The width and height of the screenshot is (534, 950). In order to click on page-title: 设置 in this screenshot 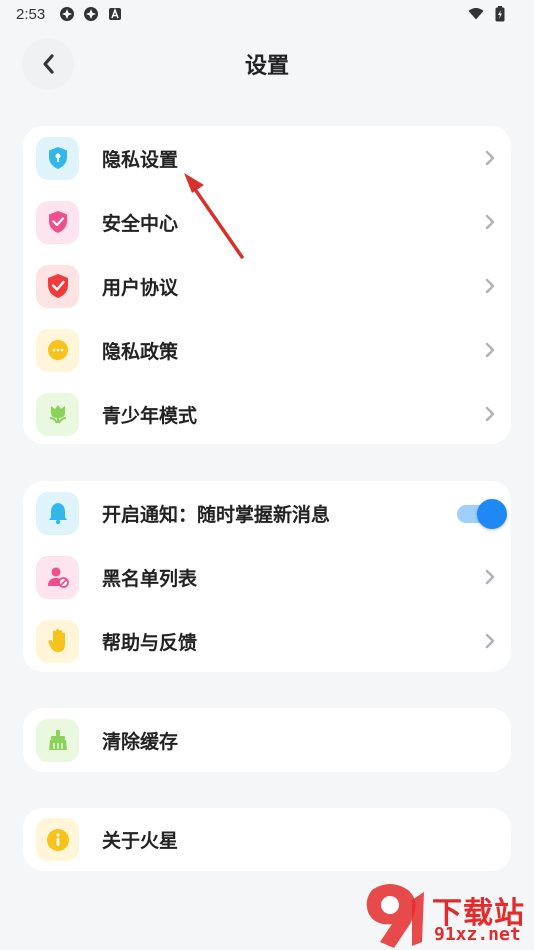, I will do `click(266, 66)`.